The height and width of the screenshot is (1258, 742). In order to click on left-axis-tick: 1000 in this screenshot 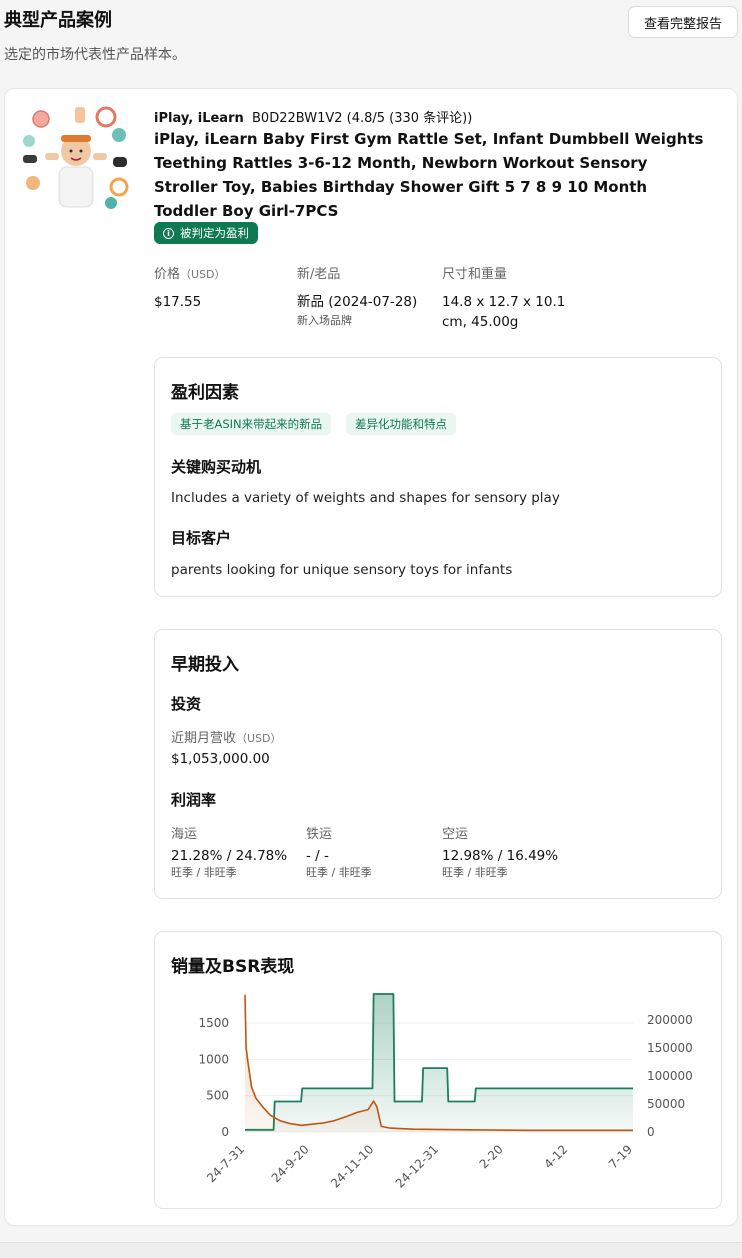, I will do `click(213, 1059)`.